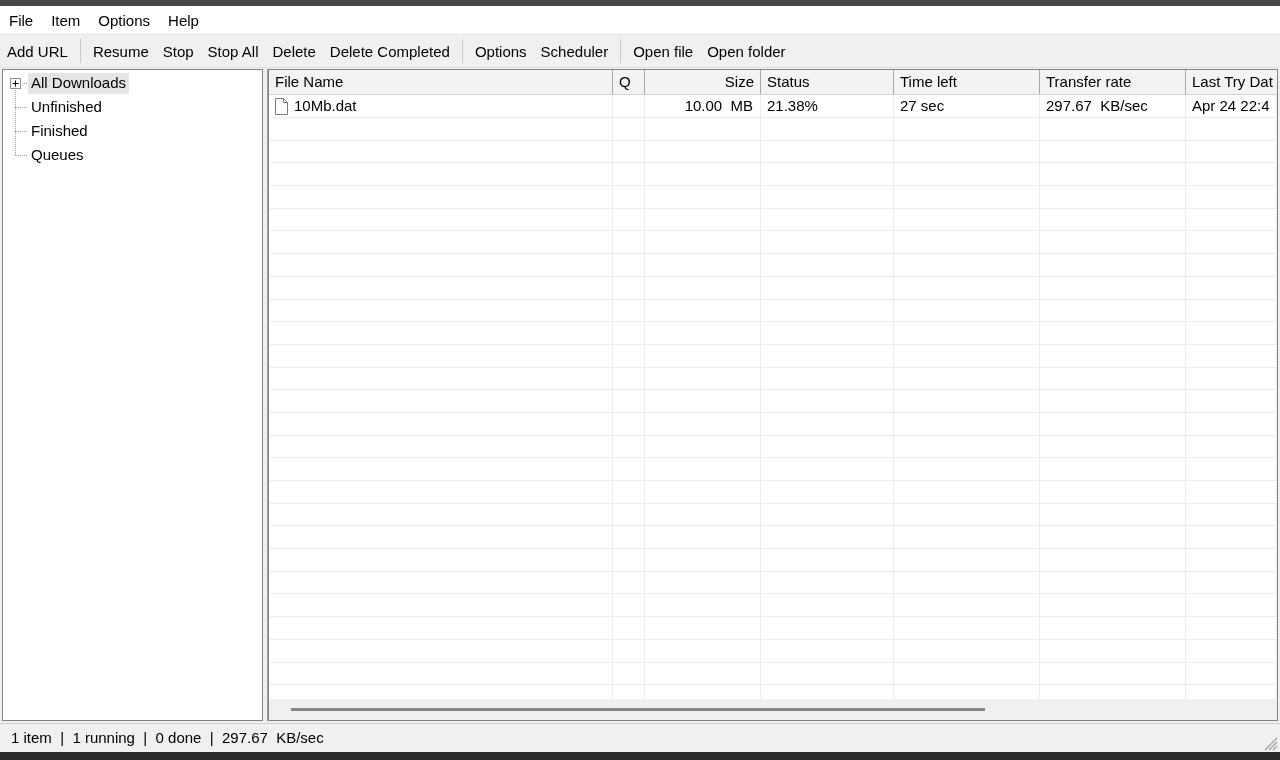  I want to click on table-cell: 21.38%, so click(827, 106).